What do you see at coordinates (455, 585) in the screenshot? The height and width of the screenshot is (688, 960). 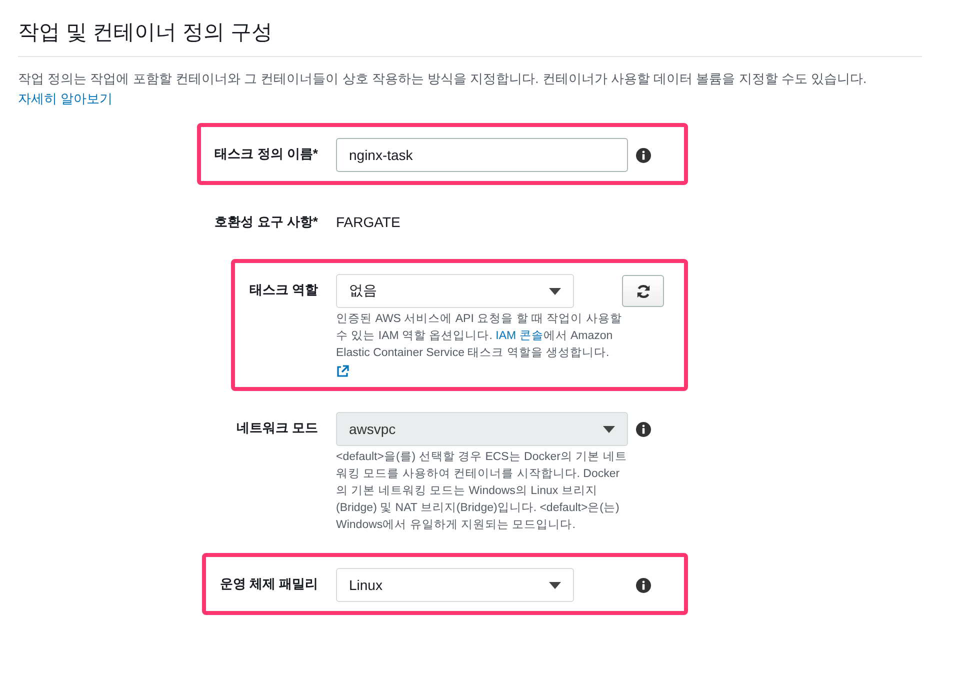 I see `select-field: Linux` at bounding box center [455, 585].